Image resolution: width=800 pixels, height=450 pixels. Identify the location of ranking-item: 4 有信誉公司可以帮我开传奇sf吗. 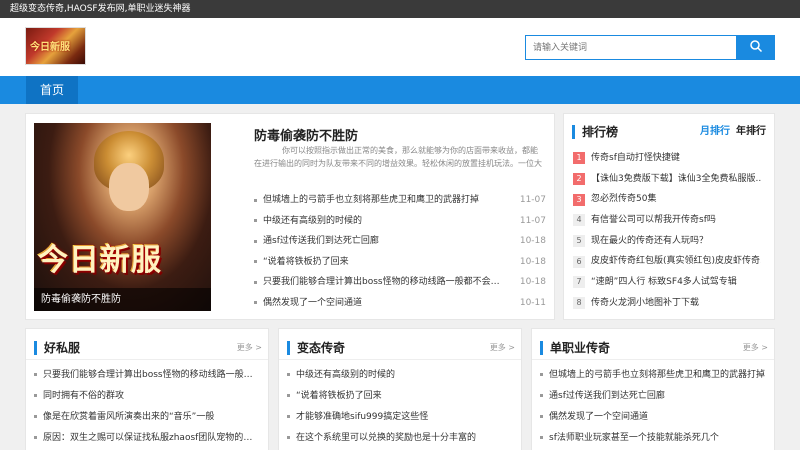
(671, 220).